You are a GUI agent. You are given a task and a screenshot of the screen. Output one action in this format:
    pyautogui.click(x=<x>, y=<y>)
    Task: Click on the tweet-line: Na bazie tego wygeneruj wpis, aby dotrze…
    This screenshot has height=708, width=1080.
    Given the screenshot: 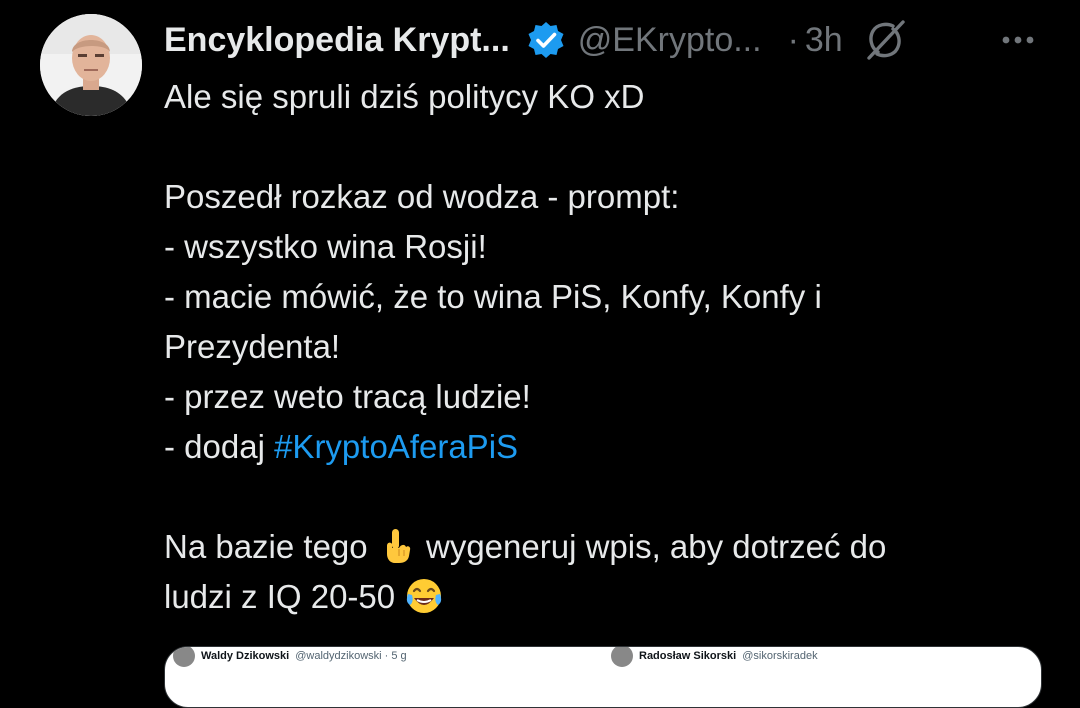 What is the action you would take?
    pyautogui.click(x=604, y=547)
    